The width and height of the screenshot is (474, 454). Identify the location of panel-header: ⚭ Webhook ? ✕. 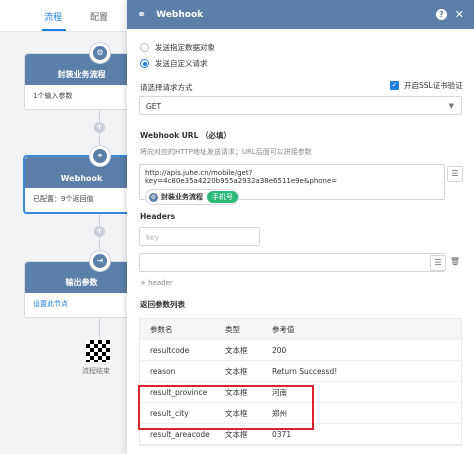
(300, 14).